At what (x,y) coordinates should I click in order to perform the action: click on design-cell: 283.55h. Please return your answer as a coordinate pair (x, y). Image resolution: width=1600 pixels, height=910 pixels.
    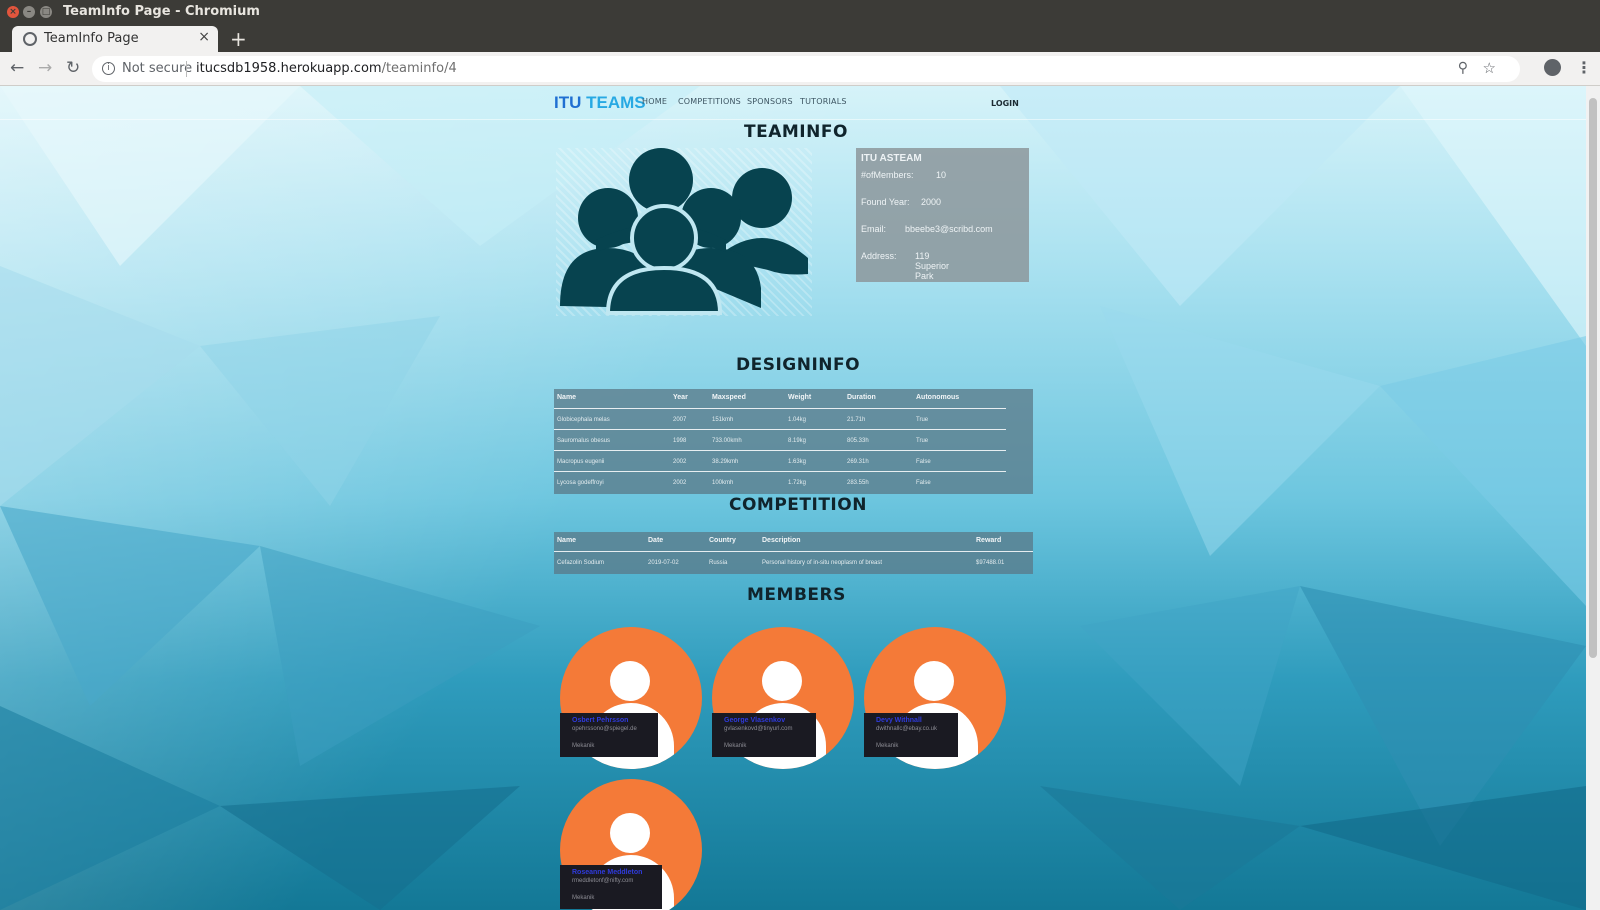
    Looking at the image, I should click on (858, 483).